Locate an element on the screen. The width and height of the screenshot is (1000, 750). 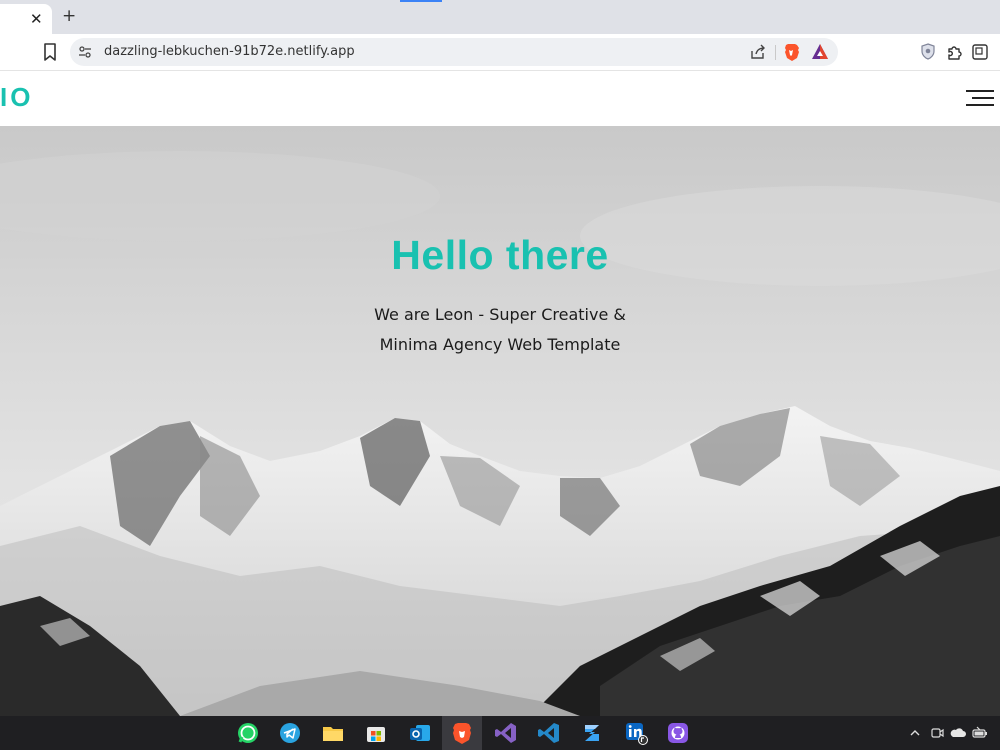
hero-title: Hello there is located at coordinates (500, 255).